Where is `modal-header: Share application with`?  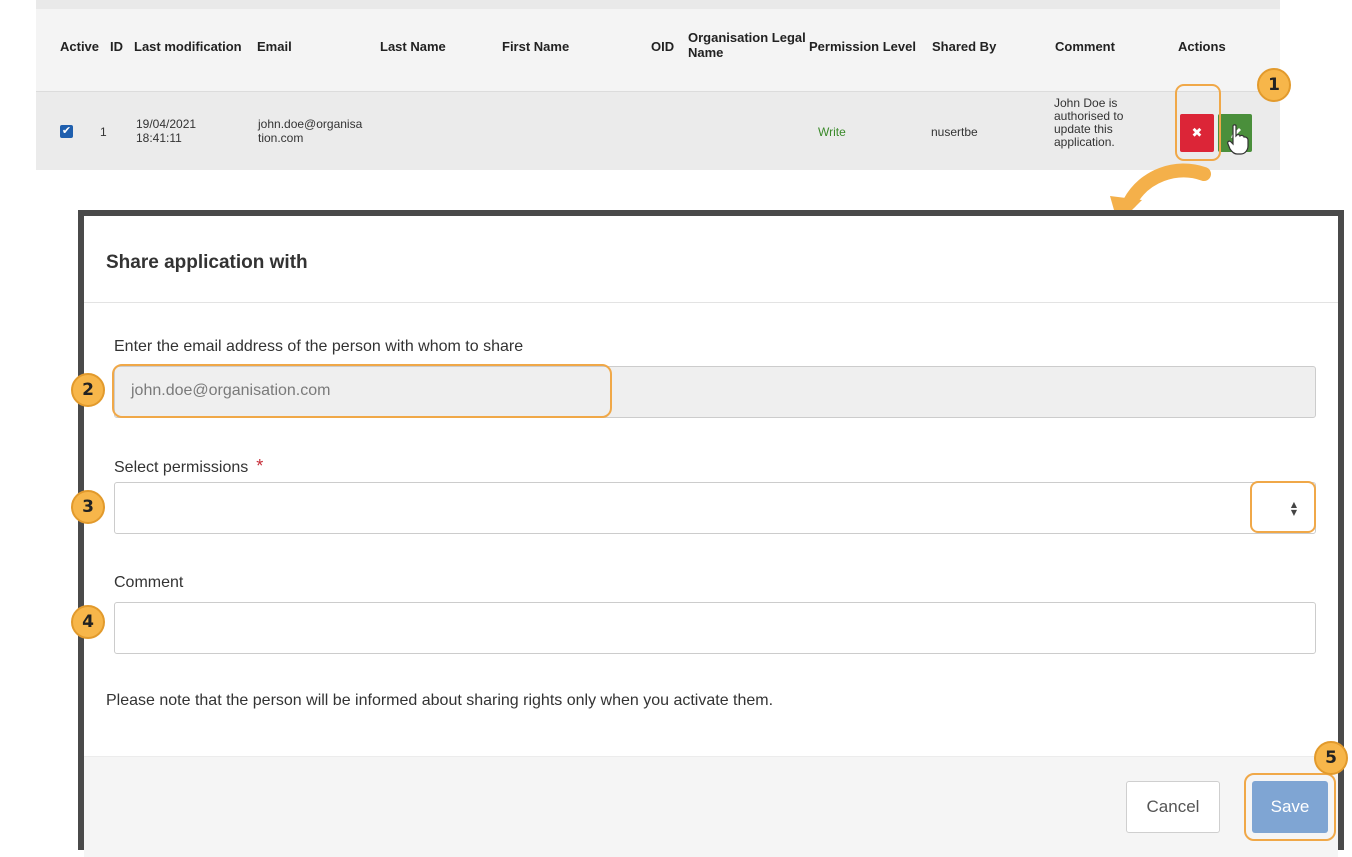 modal-header: Share application with is located at coordinates (711, 259).